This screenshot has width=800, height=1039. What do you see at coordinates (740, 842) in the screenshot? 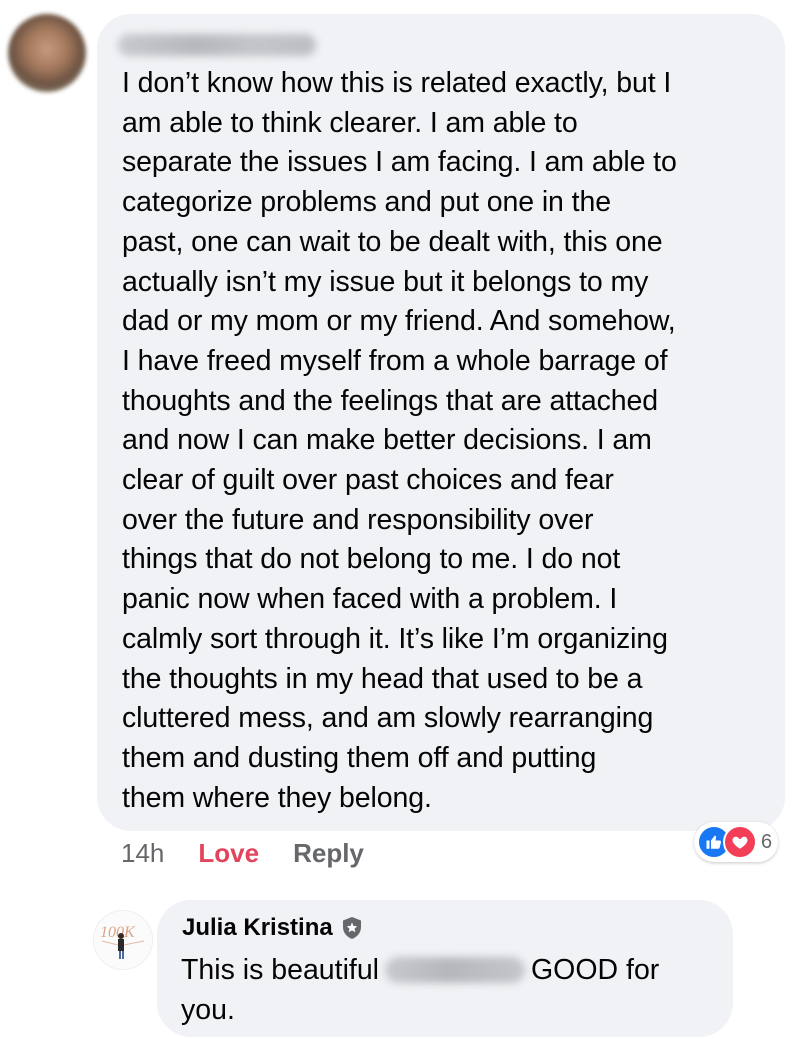
I see `love-icon` at bounding box center [740, 842].